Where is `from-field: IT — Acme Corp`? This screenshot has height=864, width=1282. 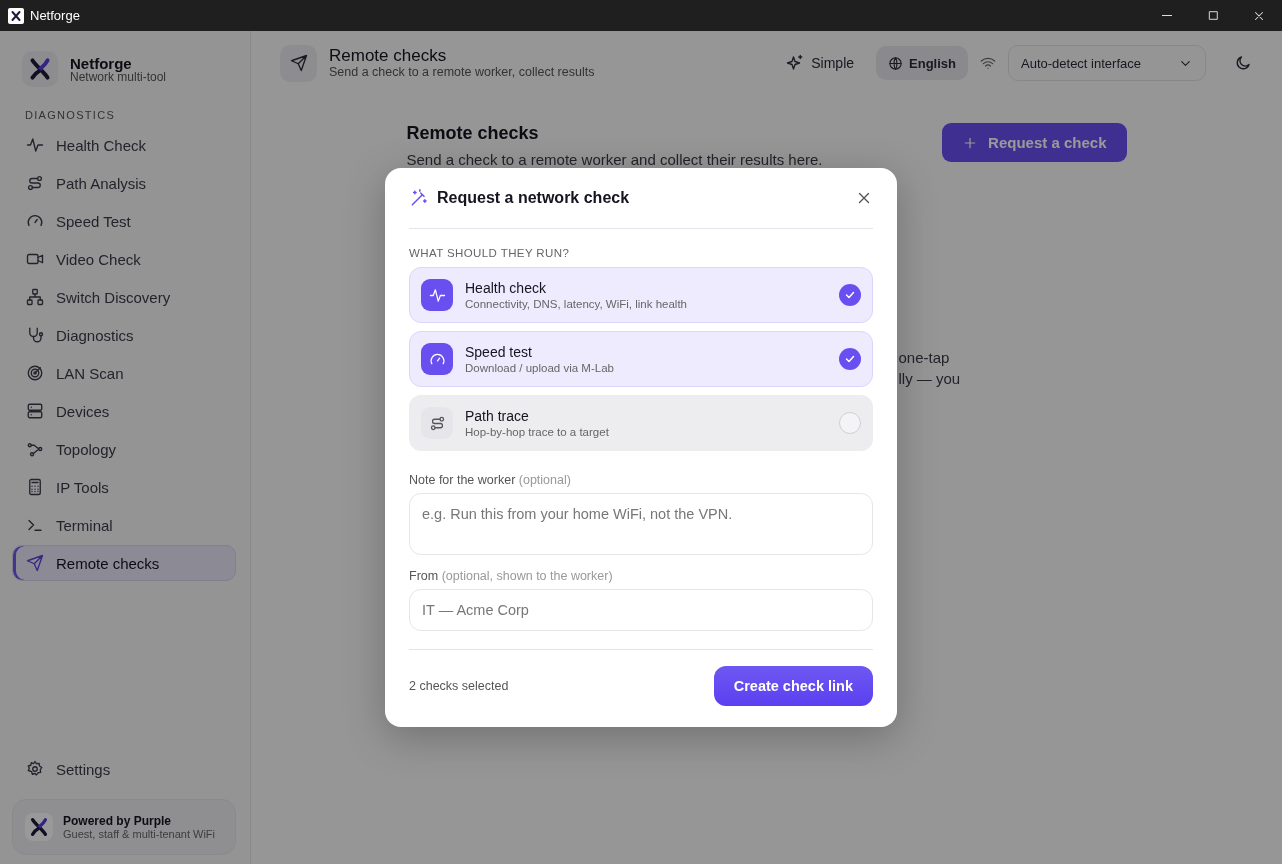 from-field: IT — Acme Corp is located at coordinates (641, 610).